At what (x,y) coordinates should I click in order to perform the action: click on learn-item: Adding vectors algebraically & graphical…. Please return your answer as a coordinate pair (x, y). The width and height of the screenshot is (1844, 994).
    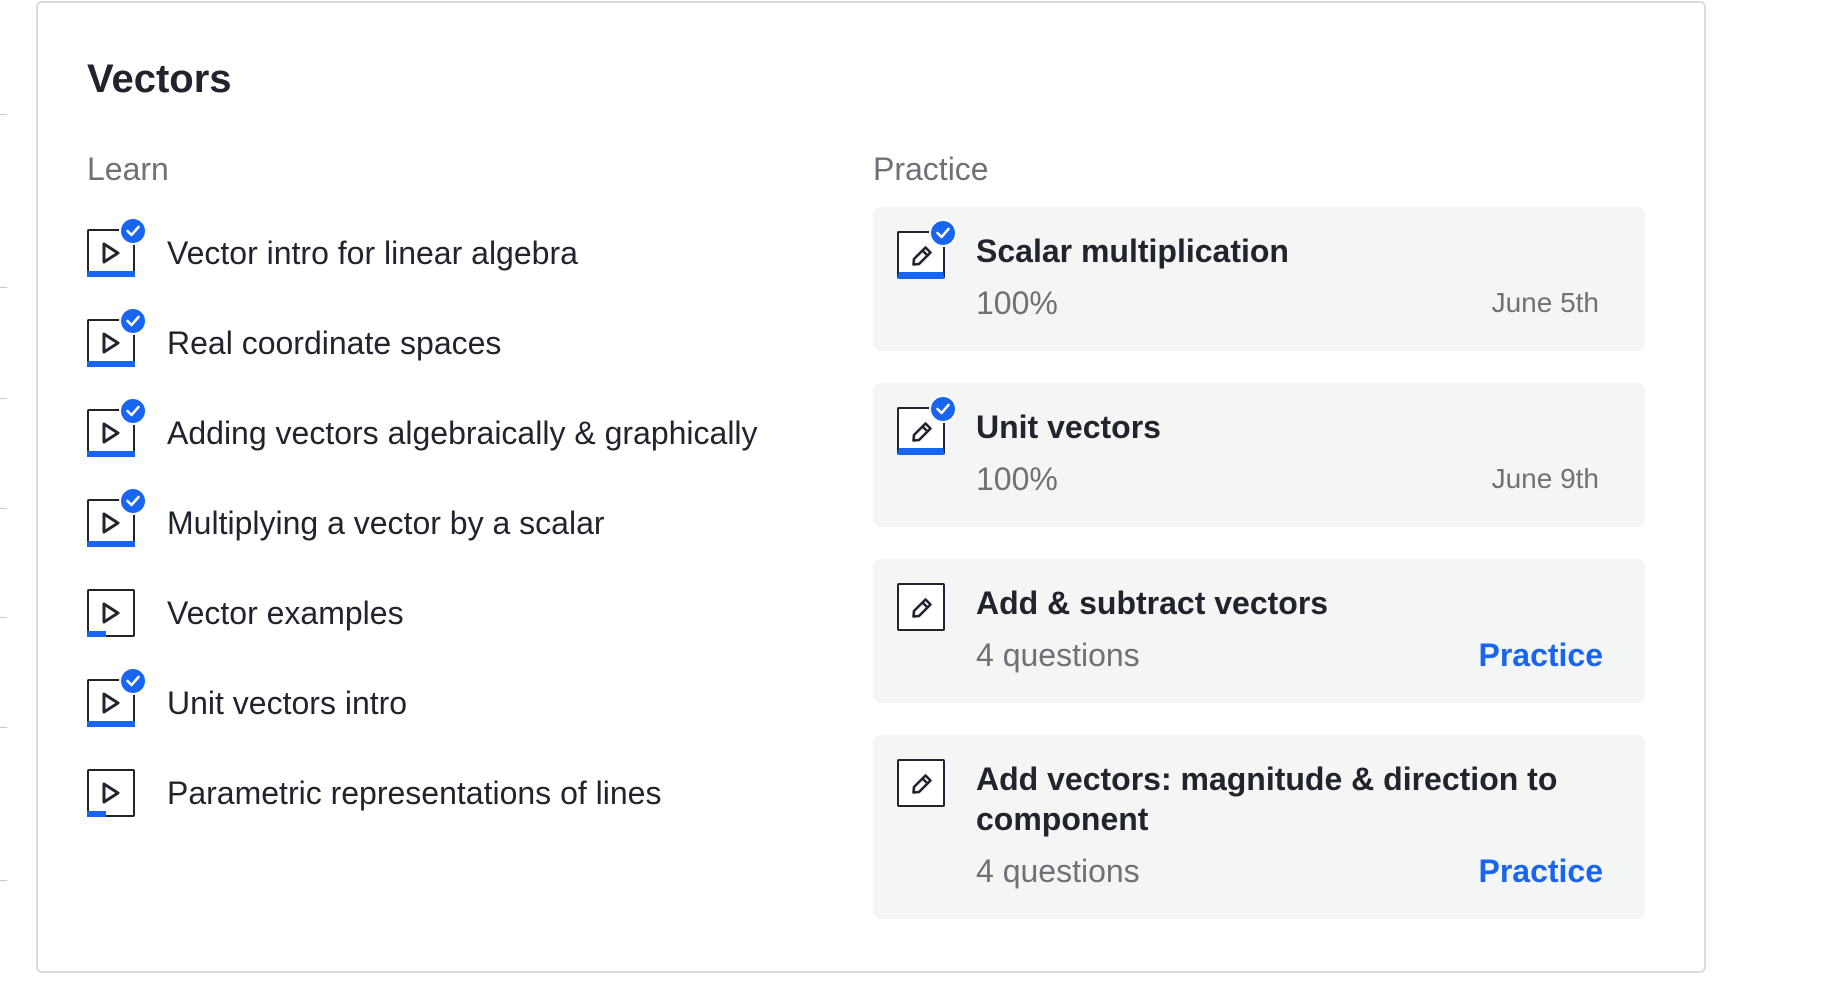
    Looking at the image, I should click on (467, 444).